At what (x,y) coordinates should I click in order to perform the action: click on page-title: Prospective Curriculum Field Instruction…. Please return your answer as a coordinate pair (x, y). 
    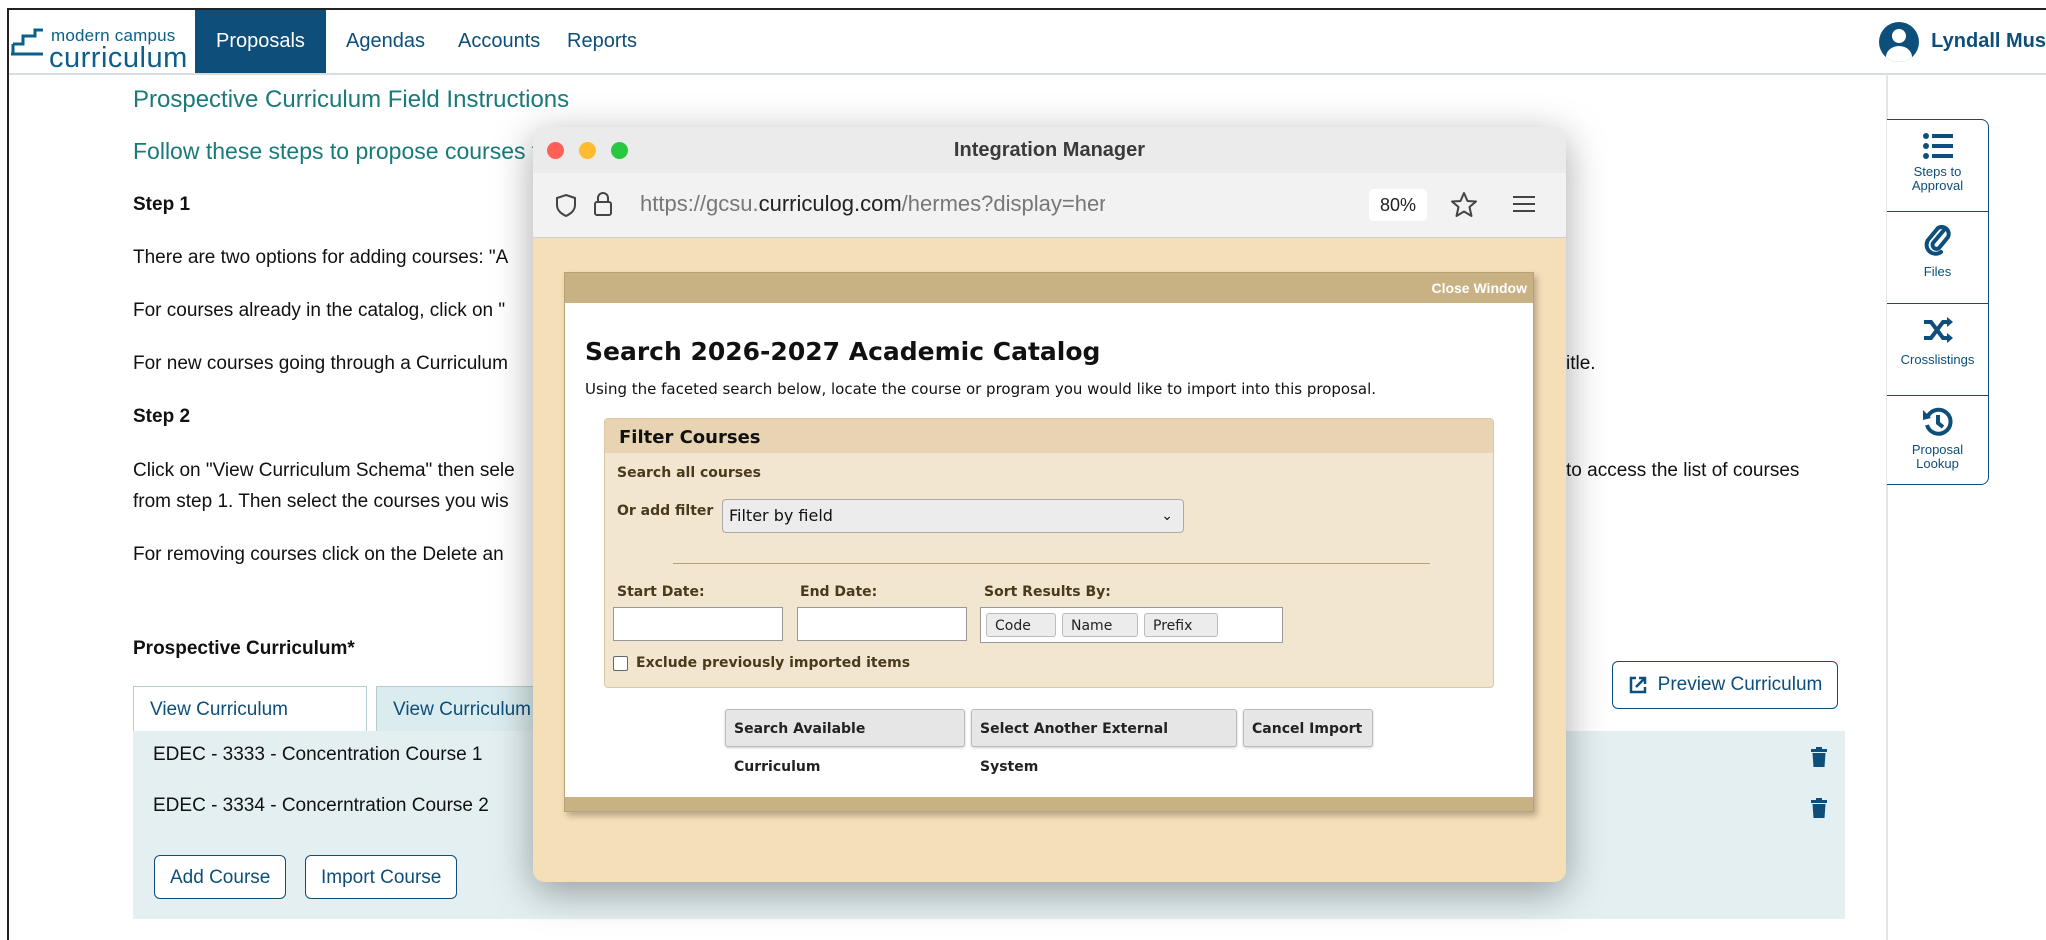
    Looking at the image, I should click on (351, 99).